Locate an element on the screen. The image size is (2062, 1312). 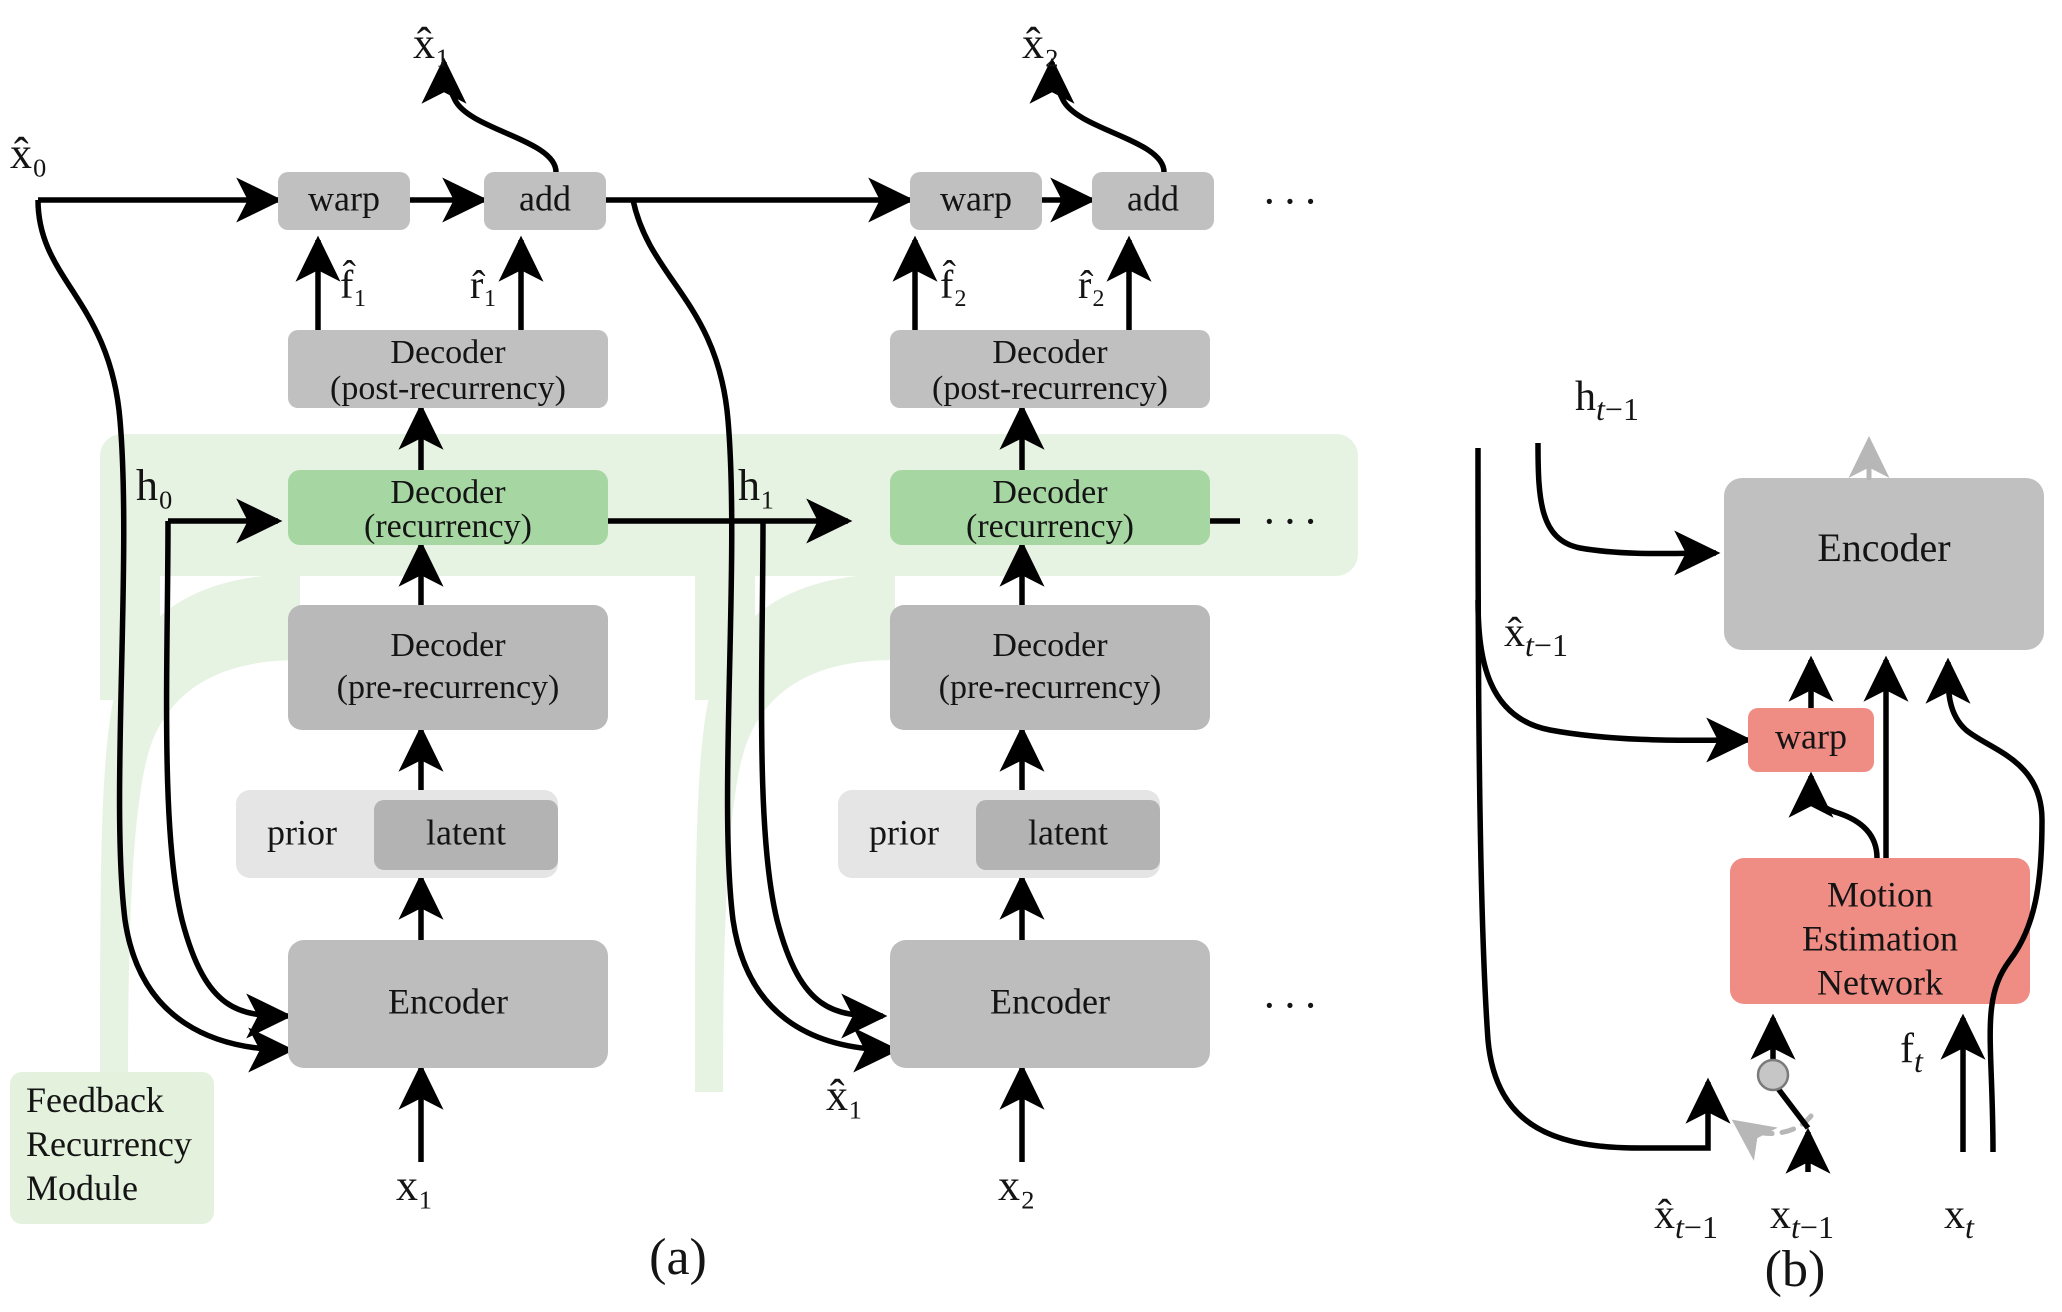
label-decoder-pre-2-line1: Decoder is located at coordinates (1050, 645).